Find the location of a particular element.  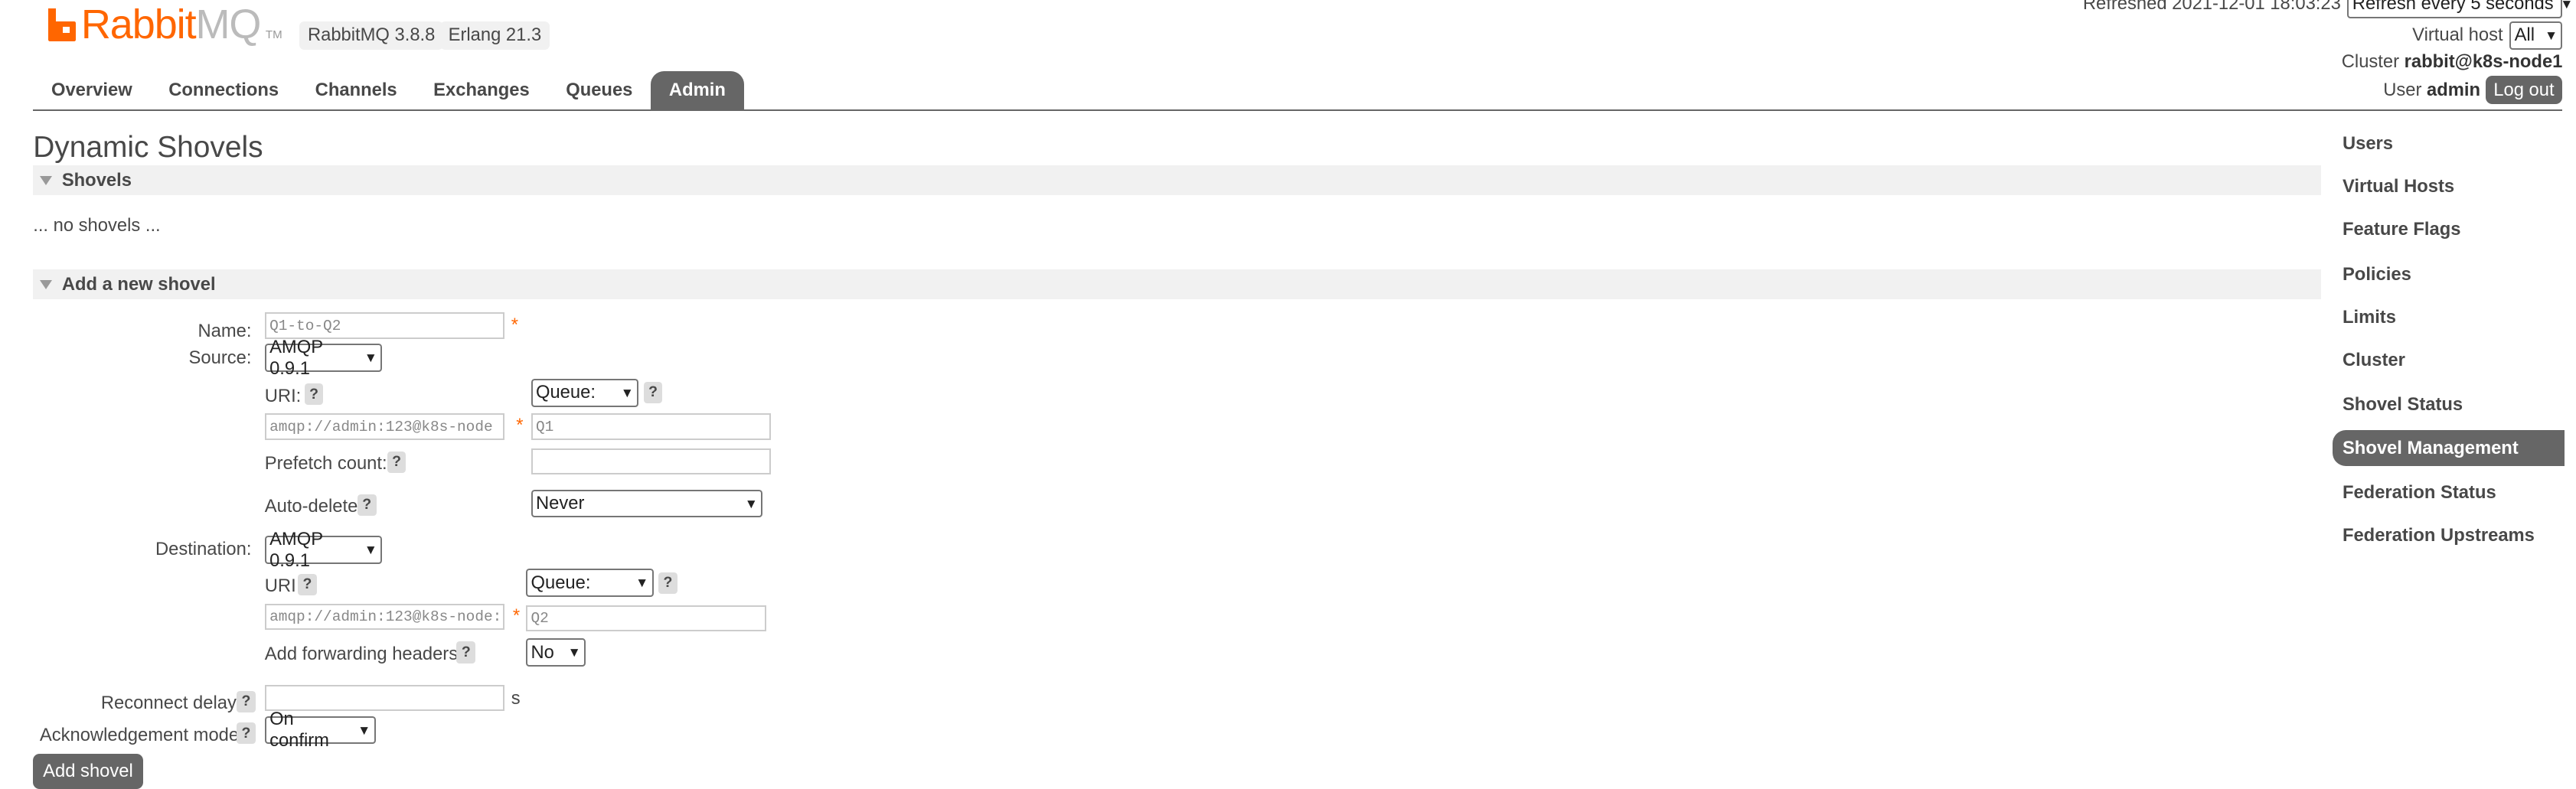

add-shovel-section-header: Add a new shovel is located at coordinates (1177, 284).